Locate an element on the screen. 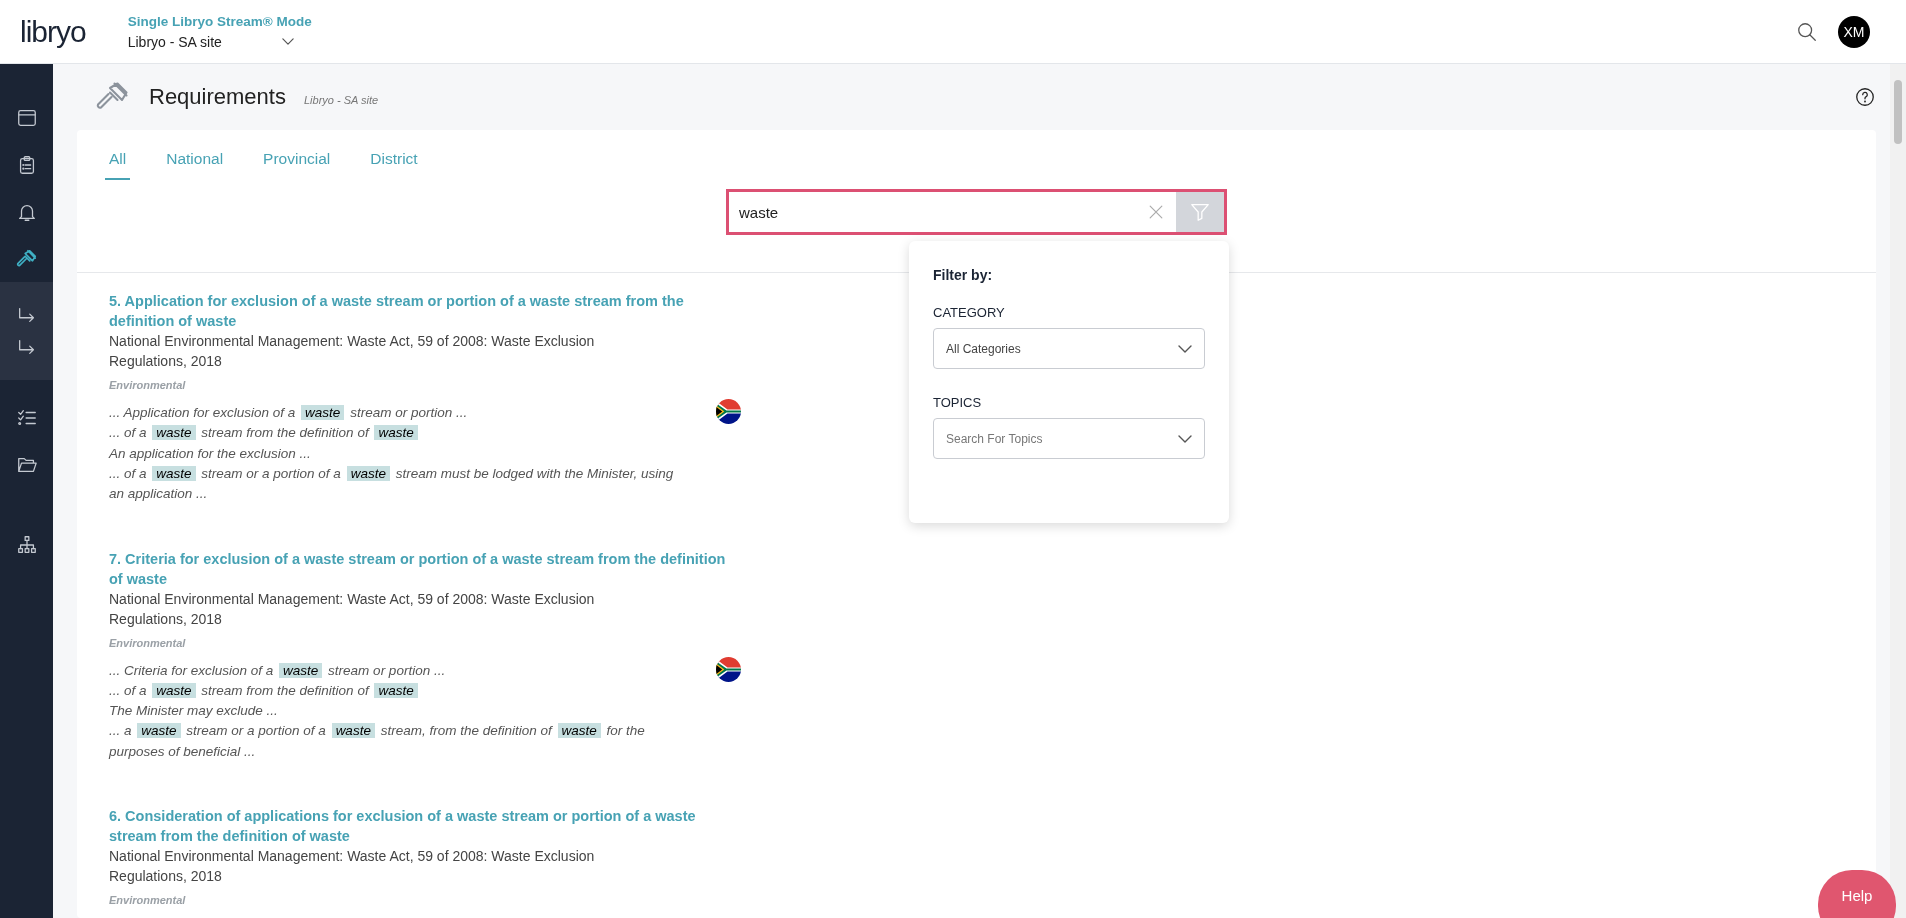 This screenshot has width=1906, height=918. select-field: Search For Topics is located at coordinates (1069, 439).